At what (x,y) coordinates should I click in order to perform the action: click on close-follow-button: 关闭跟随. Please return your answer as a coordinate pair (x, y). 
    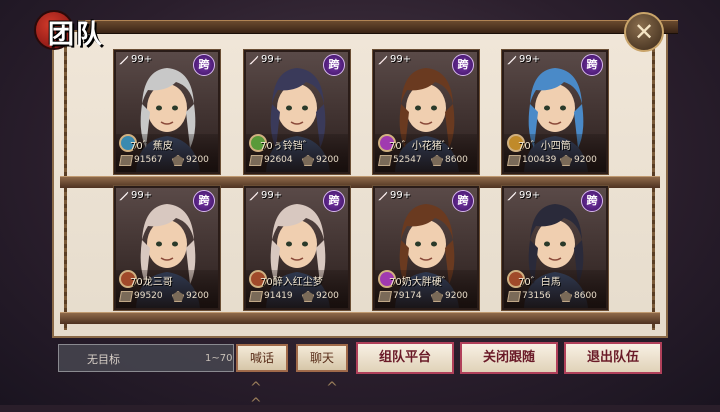
    Looking at the image, I should click on (509, 358).